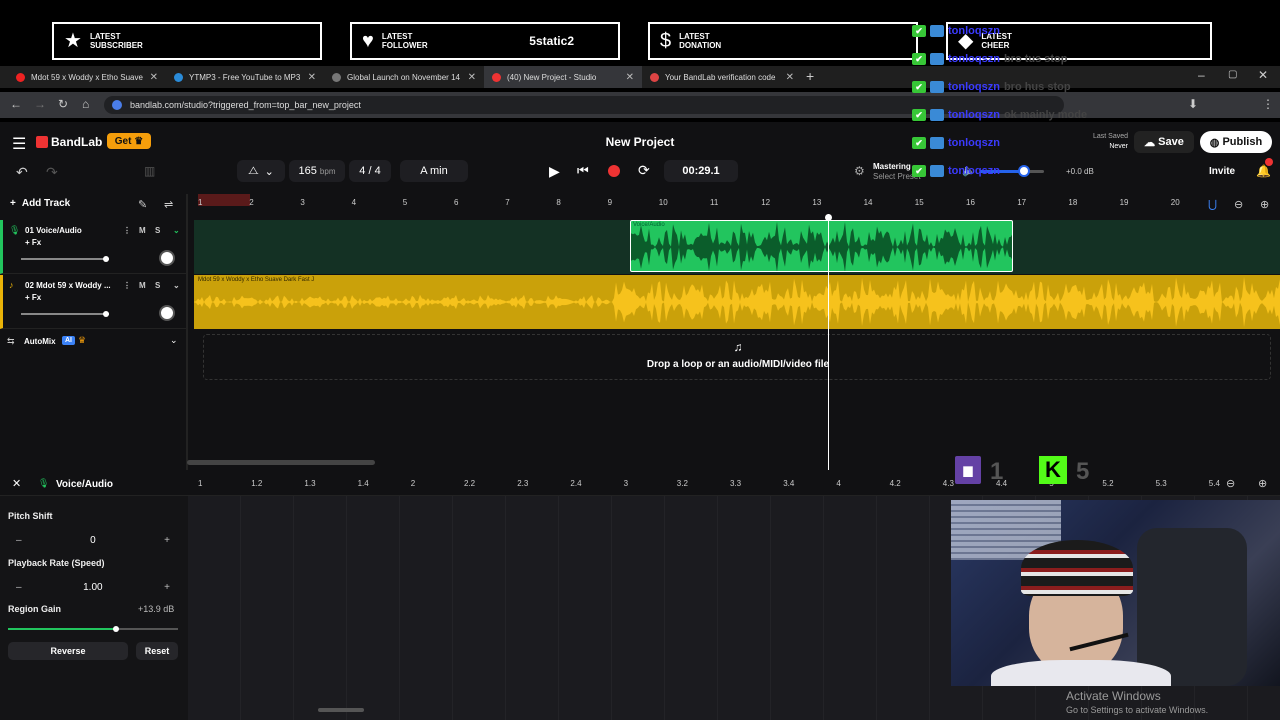 This screenshot has height=720, width=1280. What do you see at coordinates (30, 516) in the screenshot?
I see `pitch-shift-label: Pitch Shift` at bounding box center [30, 516].